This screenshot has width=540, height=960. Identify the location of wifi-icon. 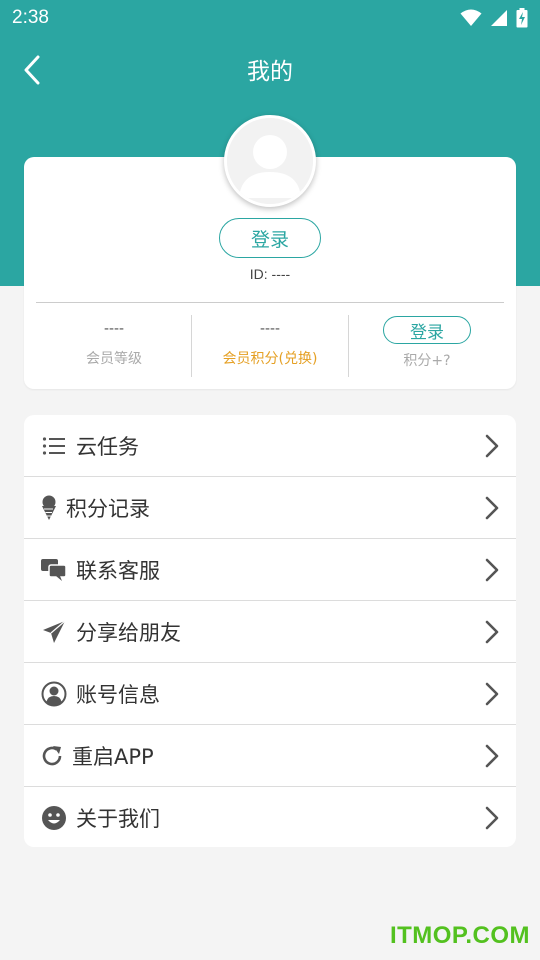
(471, 17).